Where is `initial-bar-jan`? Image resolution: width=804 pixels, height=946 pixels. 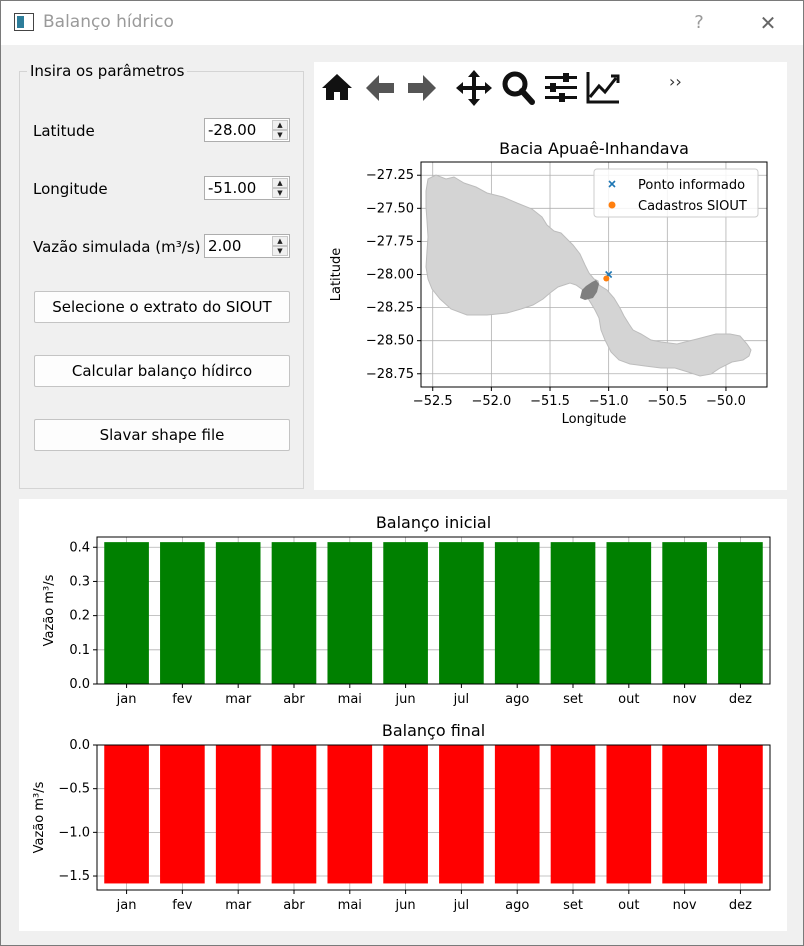
initial-bar-jan is located at coordinates (126, 613).